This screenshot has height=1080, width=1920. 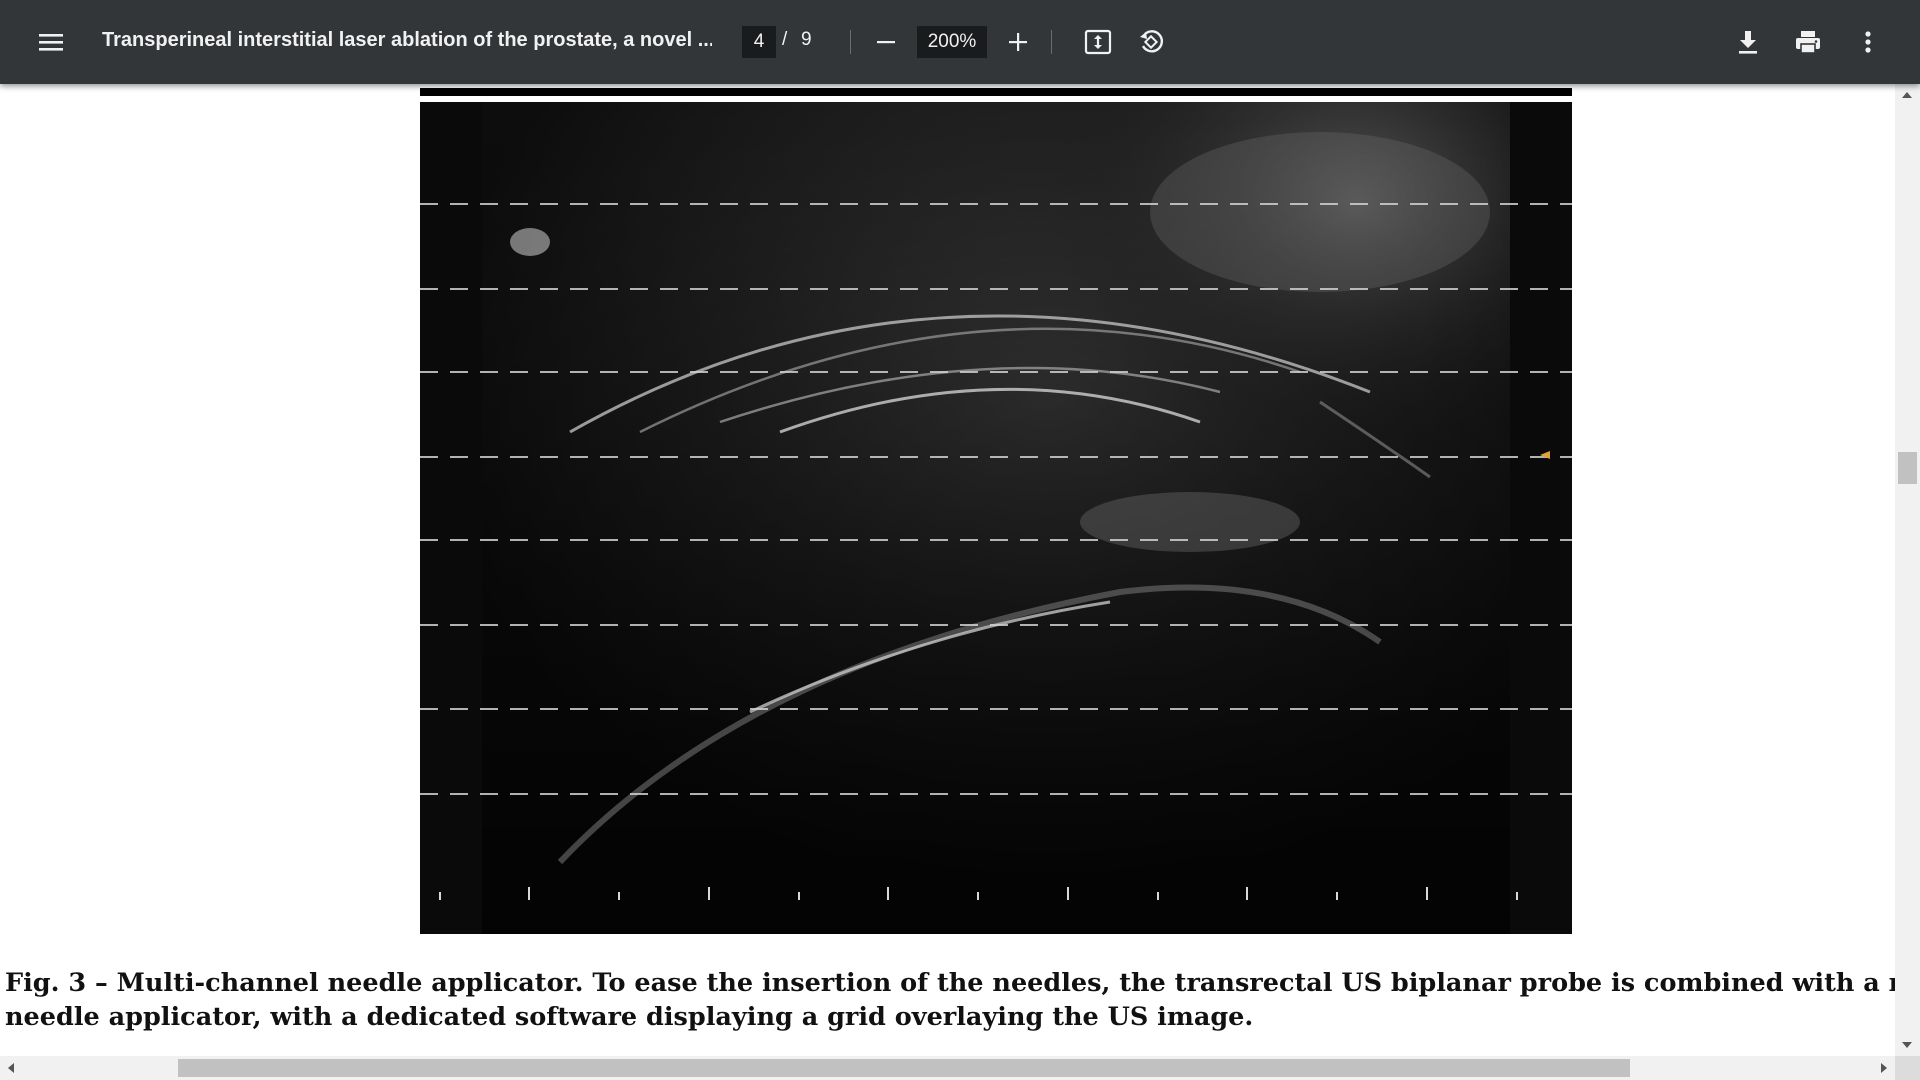 What do you see at coordinates (952, 42) in the screenshot?
I see `zoom-level-input: 200%` at bounding box center [952, 42].